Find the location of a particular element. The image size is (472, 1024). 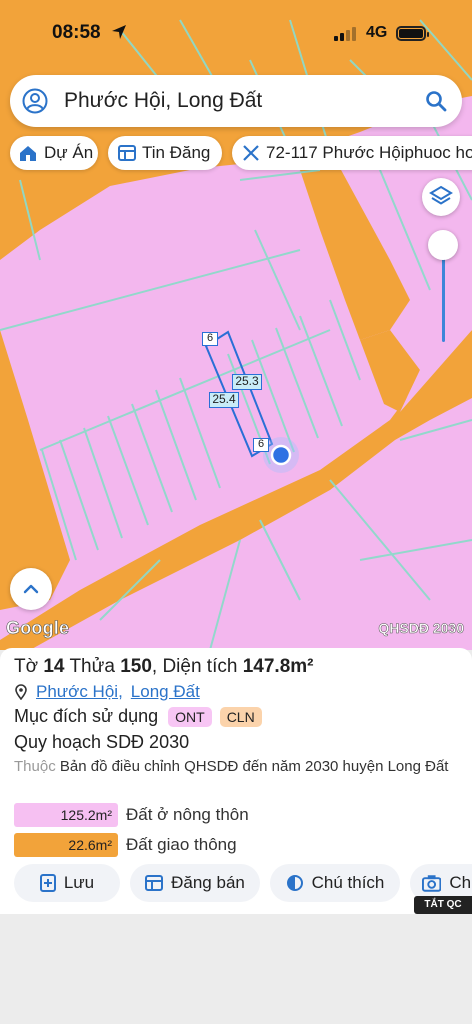

action-bar: Lưu Đăng bán Chú thích Ch is located at coordinates (236, 884).